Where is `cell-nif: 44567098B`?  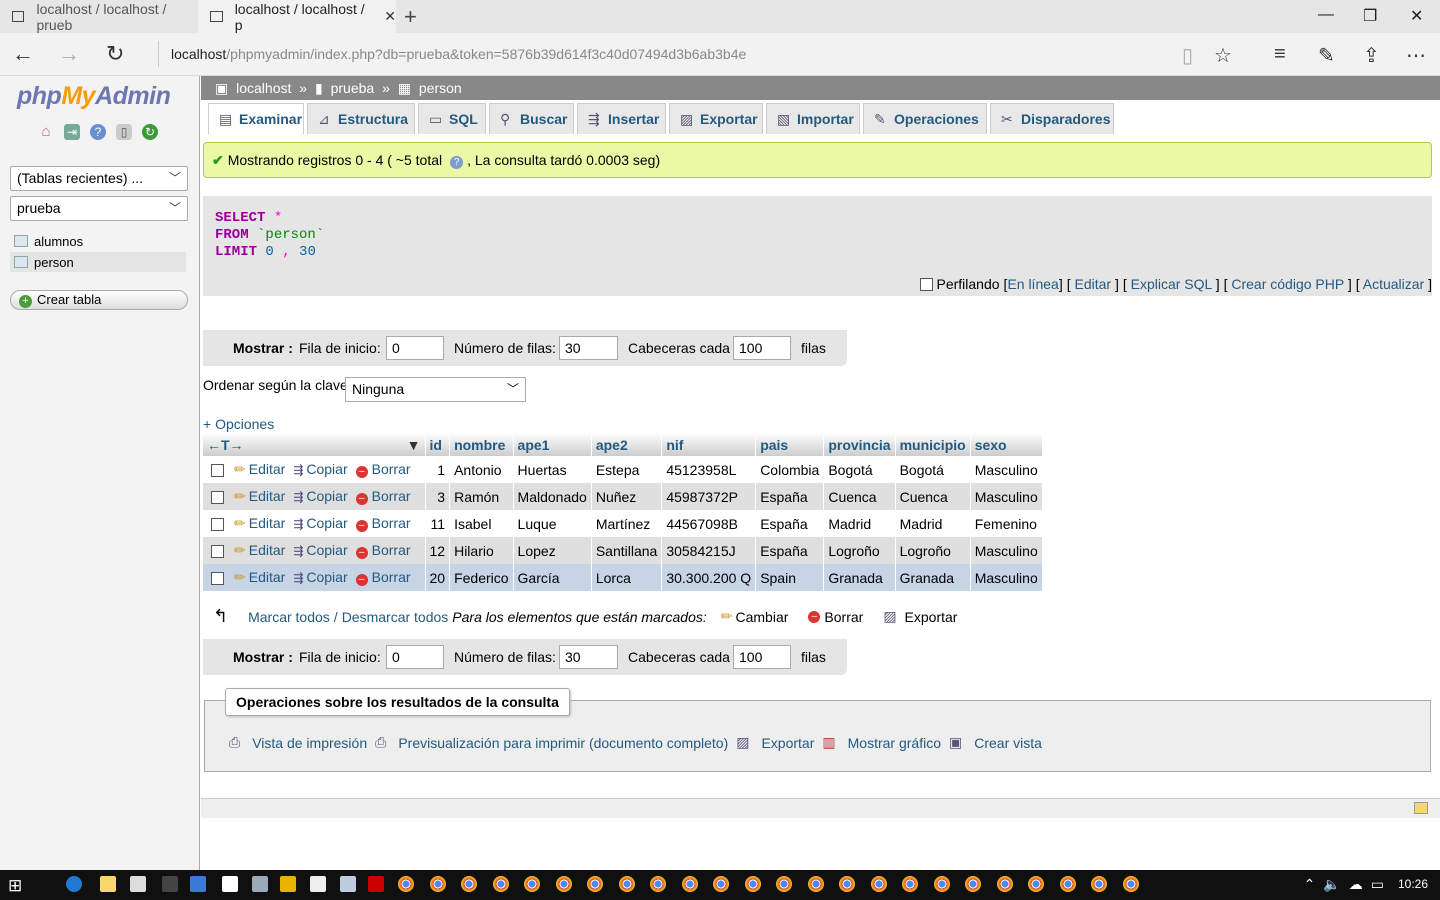
cell-nif: 44567098B is located at coordinates (709, 523).